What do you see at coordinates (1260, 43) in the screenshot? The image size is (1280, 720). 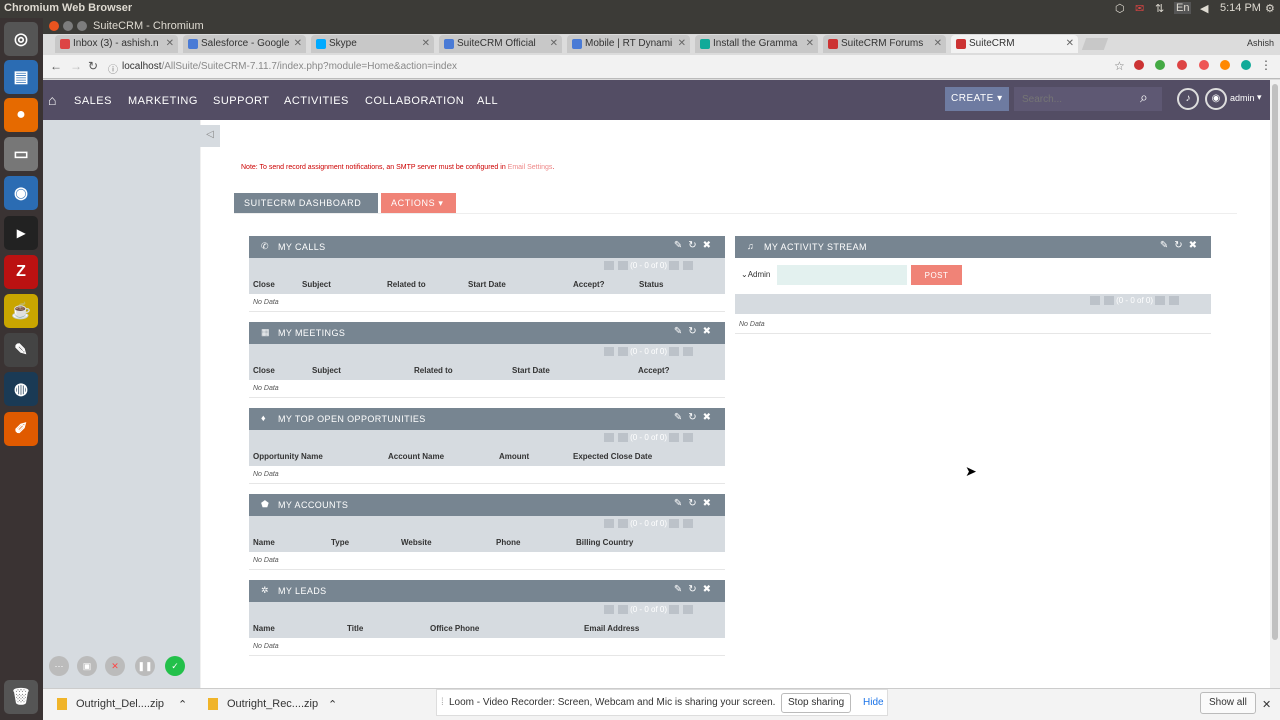 I see `profile-name: Ashish` at bounding box center [1260, 43].